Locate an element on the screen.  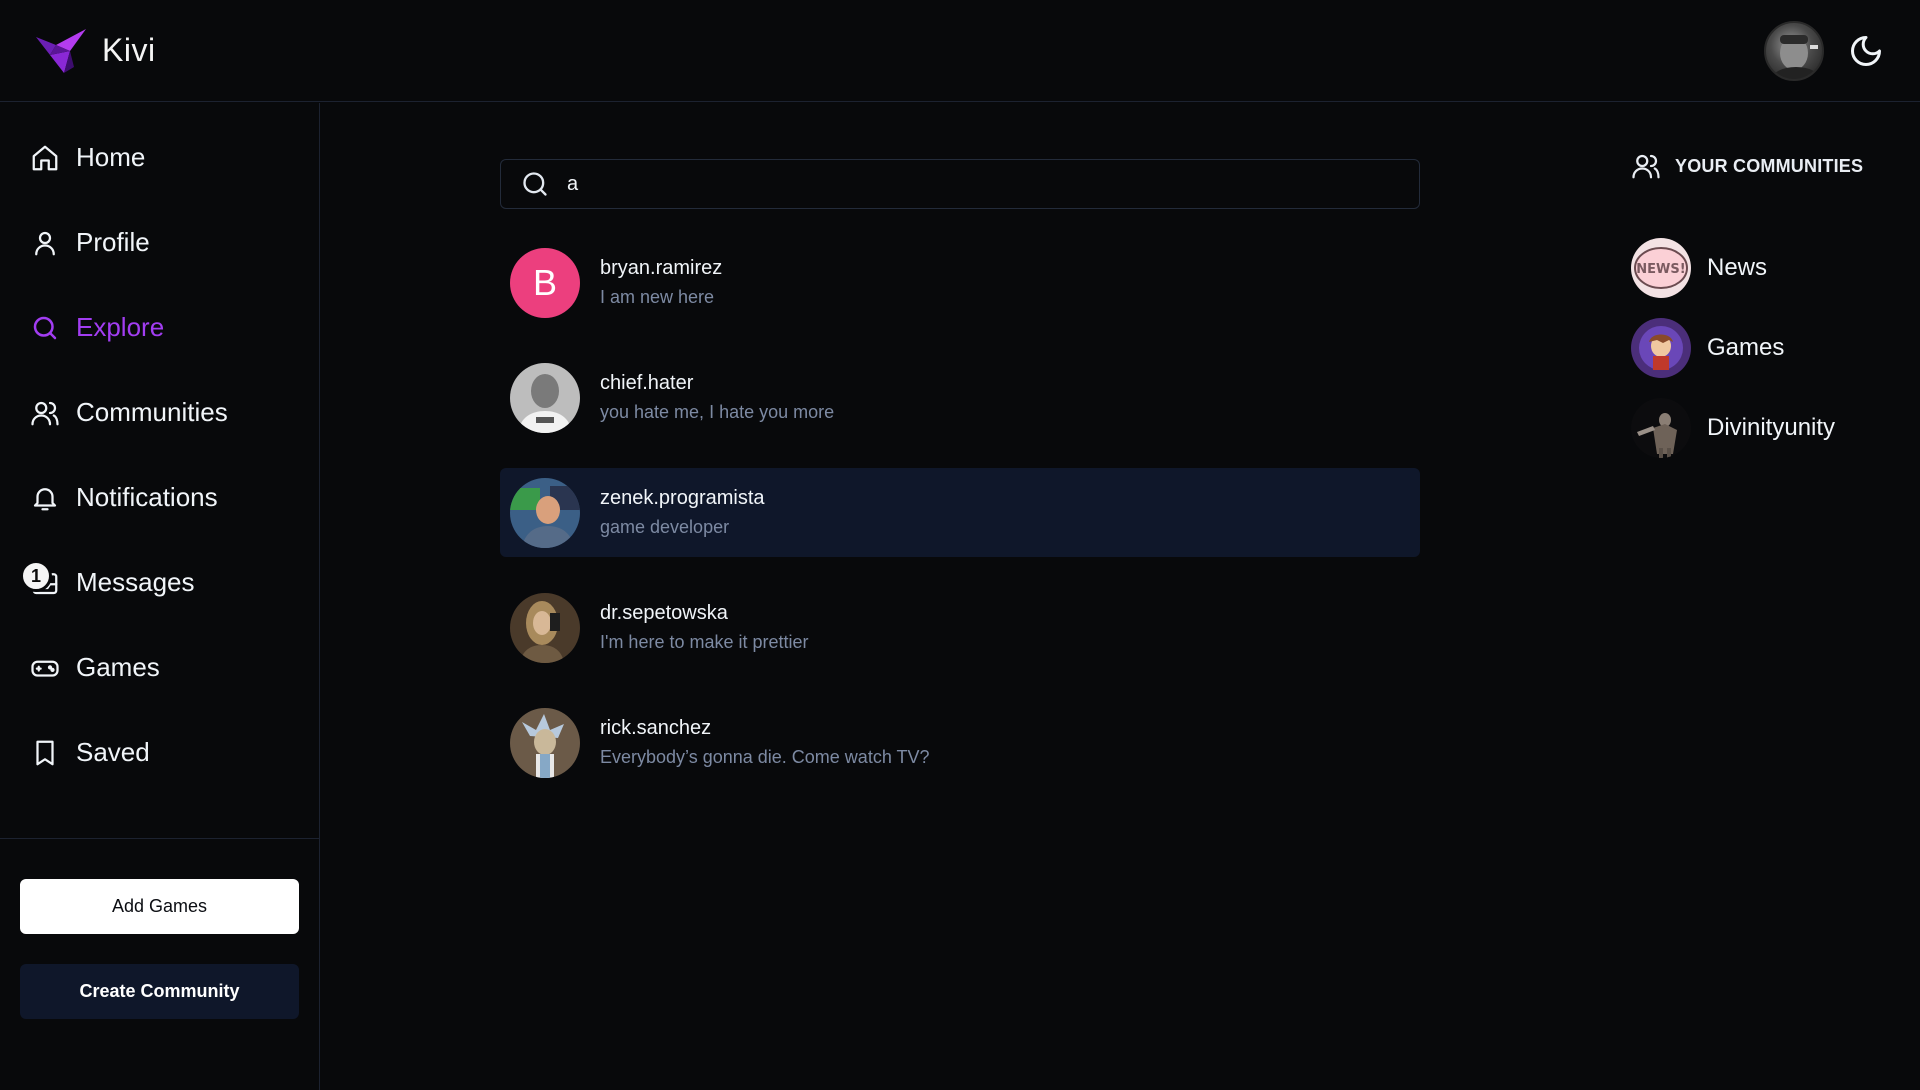
sidebar-divider is located at coordinates (159, 838).